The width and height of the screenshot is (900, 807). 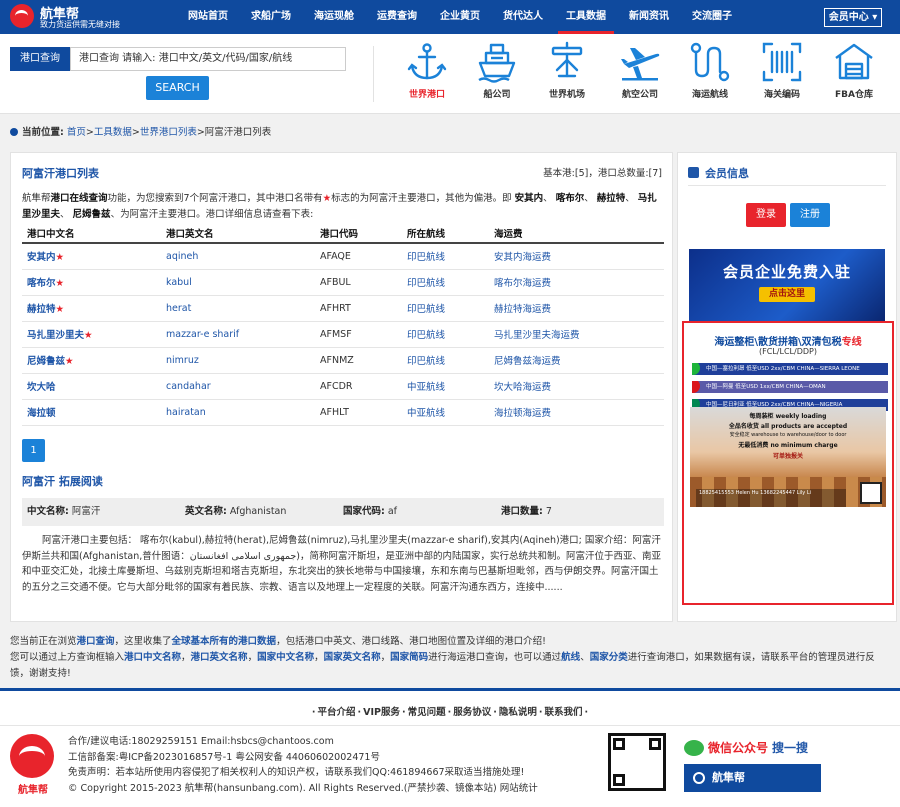 I want to click on site-logo: 航隼帮 致力货运供需无缝对接, so click(x=85, y=17).